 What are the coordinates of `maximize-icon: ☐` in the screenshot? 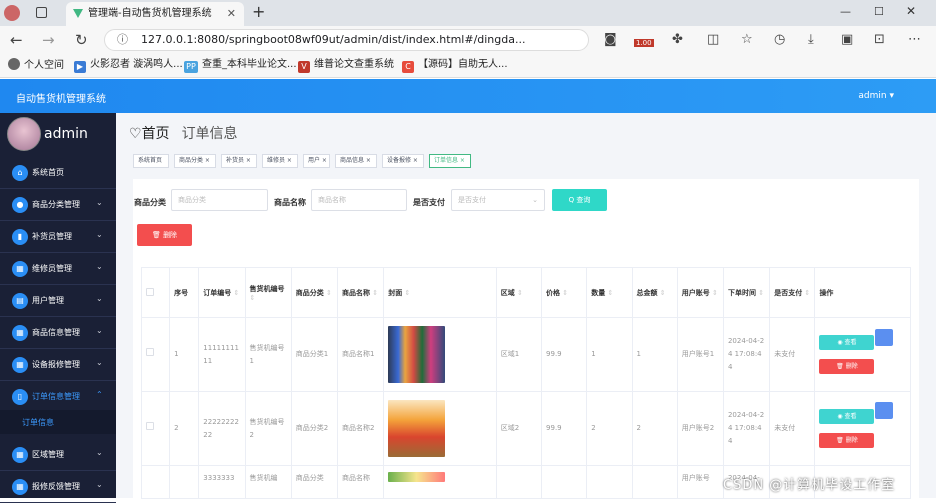 It's located at (879, 11).